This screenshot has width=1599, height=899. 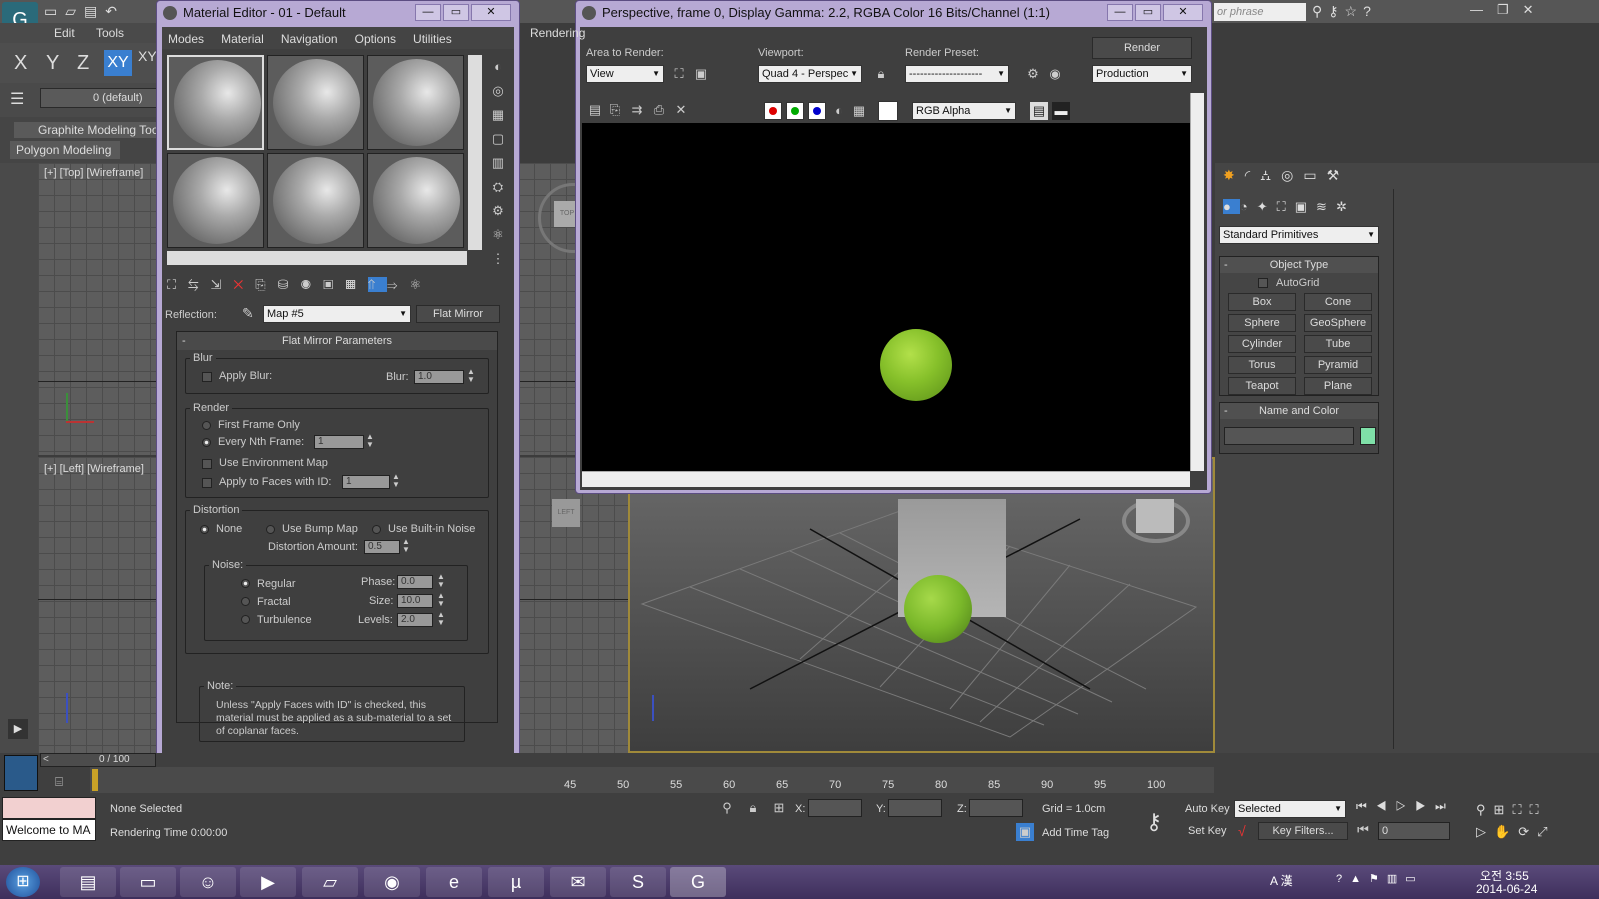 What do you see at coordinates (795, 111) in the screenshot?
I see `green-channel-toggle` at bounding box center [795, 111].